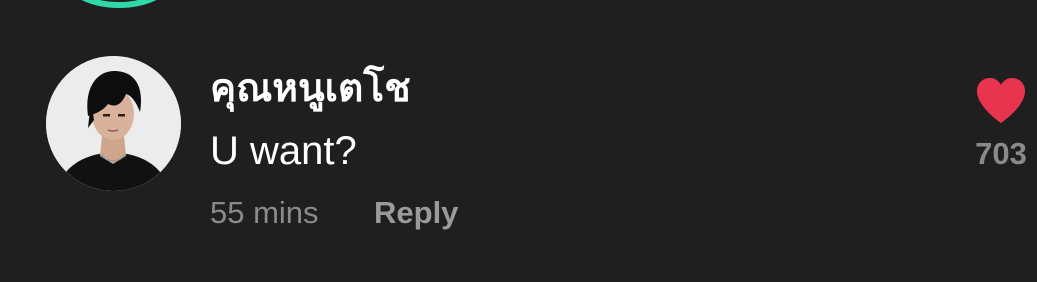 The width and height of the screenshot is (1037, 282). I want to click on comment-username: คุณหนูเตโช, so click(310, 89).